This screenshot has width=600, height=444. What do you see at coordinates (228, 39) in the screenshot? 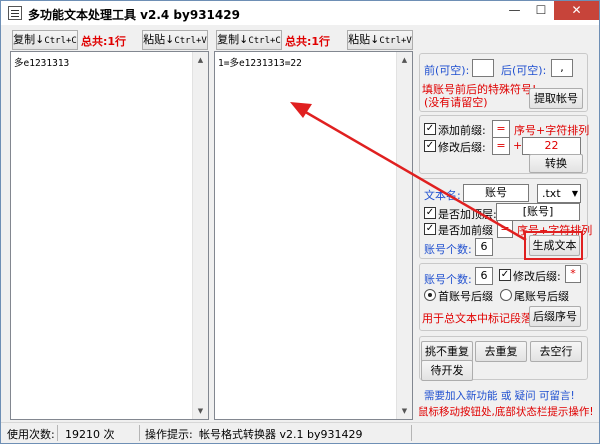
I see `right-copy-label: 复制` at bounding box center [228, 39].